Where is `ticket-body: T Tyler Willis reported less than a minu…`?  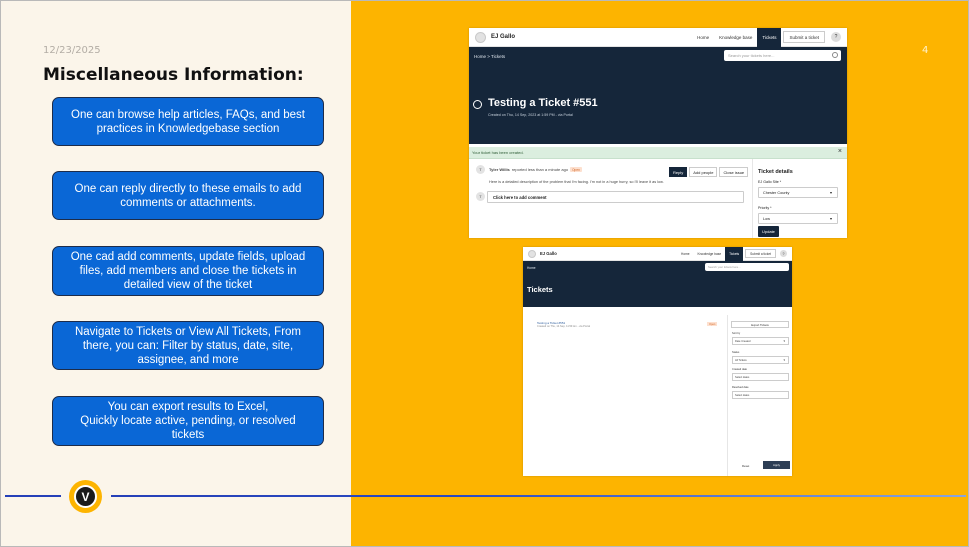
ticket-body: T Tyler Willis reported less than a minu… is located at coordinates (658, 198).